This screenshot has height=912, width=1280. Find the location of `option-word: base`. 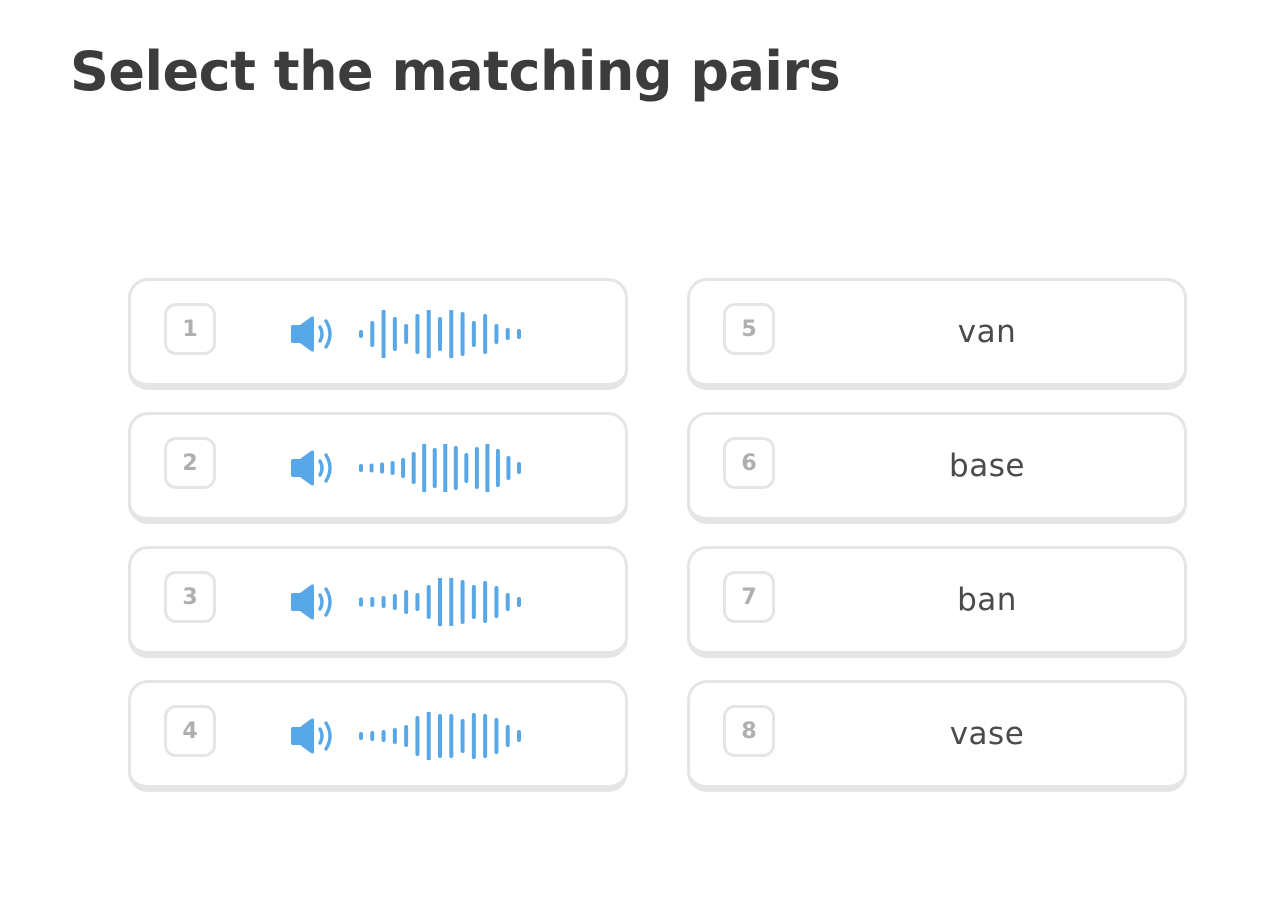

option-word: base is located at coordinates (987, 466).